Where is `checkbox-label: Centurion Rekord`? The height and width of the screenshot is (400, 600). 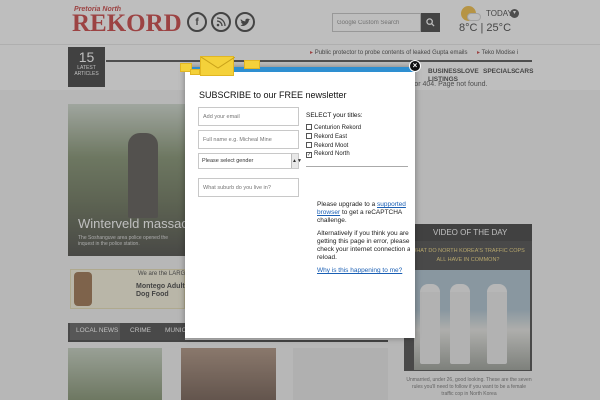 checkbox-label: Centurion Rekord is located at coordinates (338, 128).